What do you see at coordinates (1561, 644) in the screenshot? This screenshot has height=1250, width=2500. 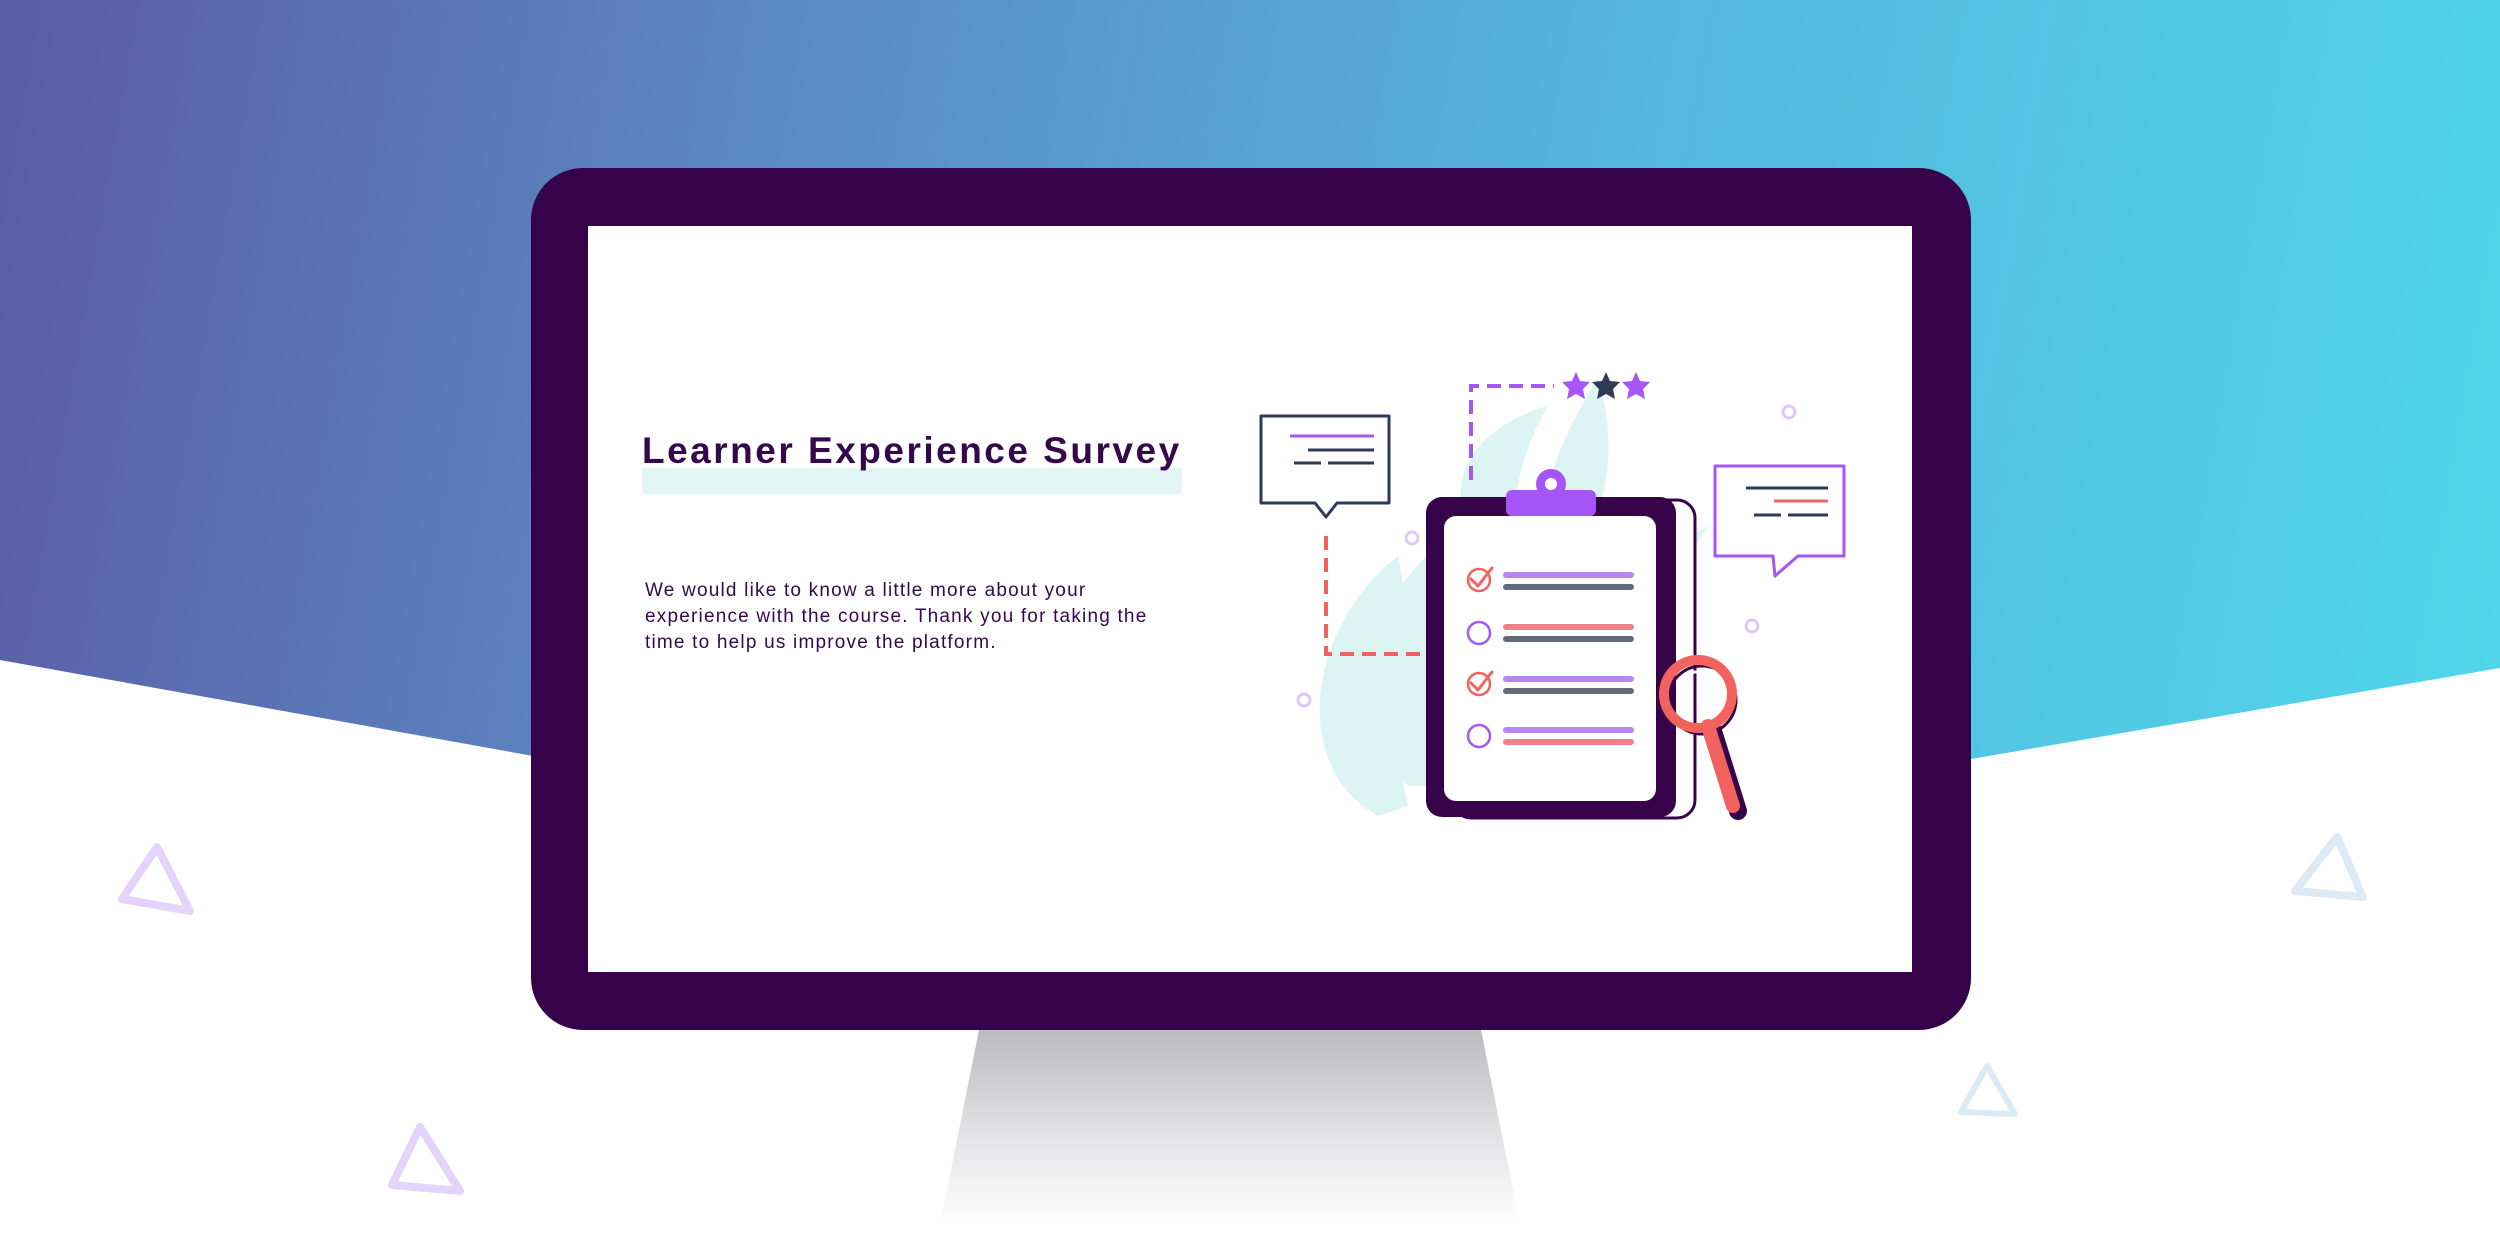 I see `clipboard-icon` at bounding box center [1561, 644].